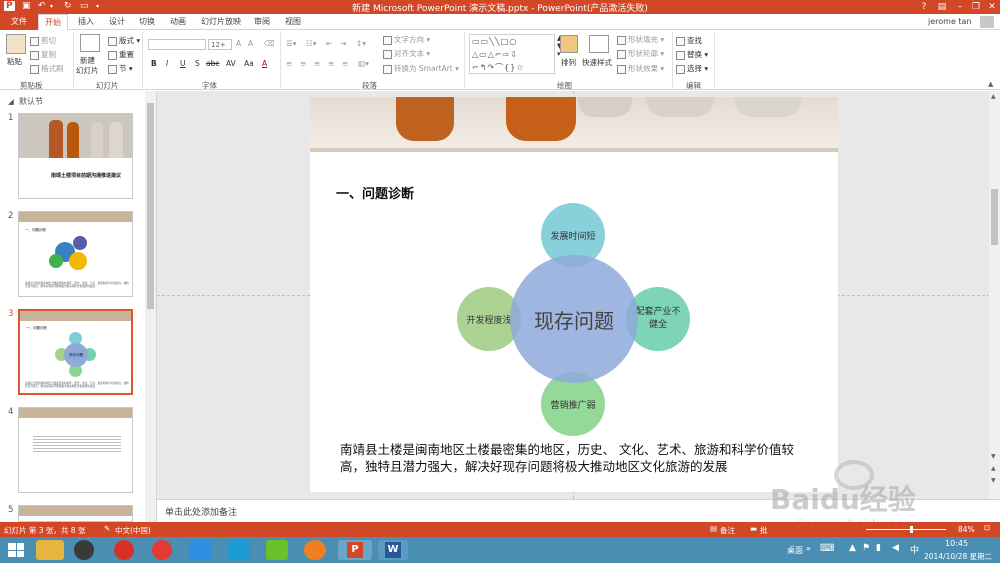 The height and width of the screenshot is (563, 1000). Describe the element at coordinates (262, 21) in the screenshot. I see `tab-review: 审阅` at that location.